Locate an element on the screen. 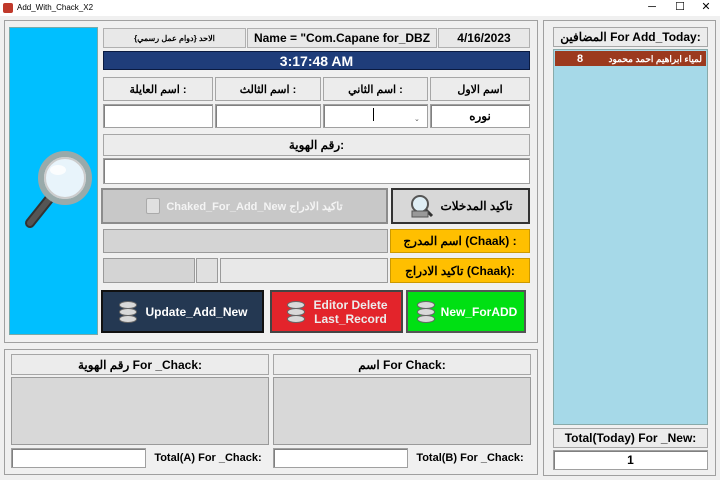 The width and height of the screenshot is (720, 480). window-title: Add_With_Chack_X2 is located at coordinates (55, 7).